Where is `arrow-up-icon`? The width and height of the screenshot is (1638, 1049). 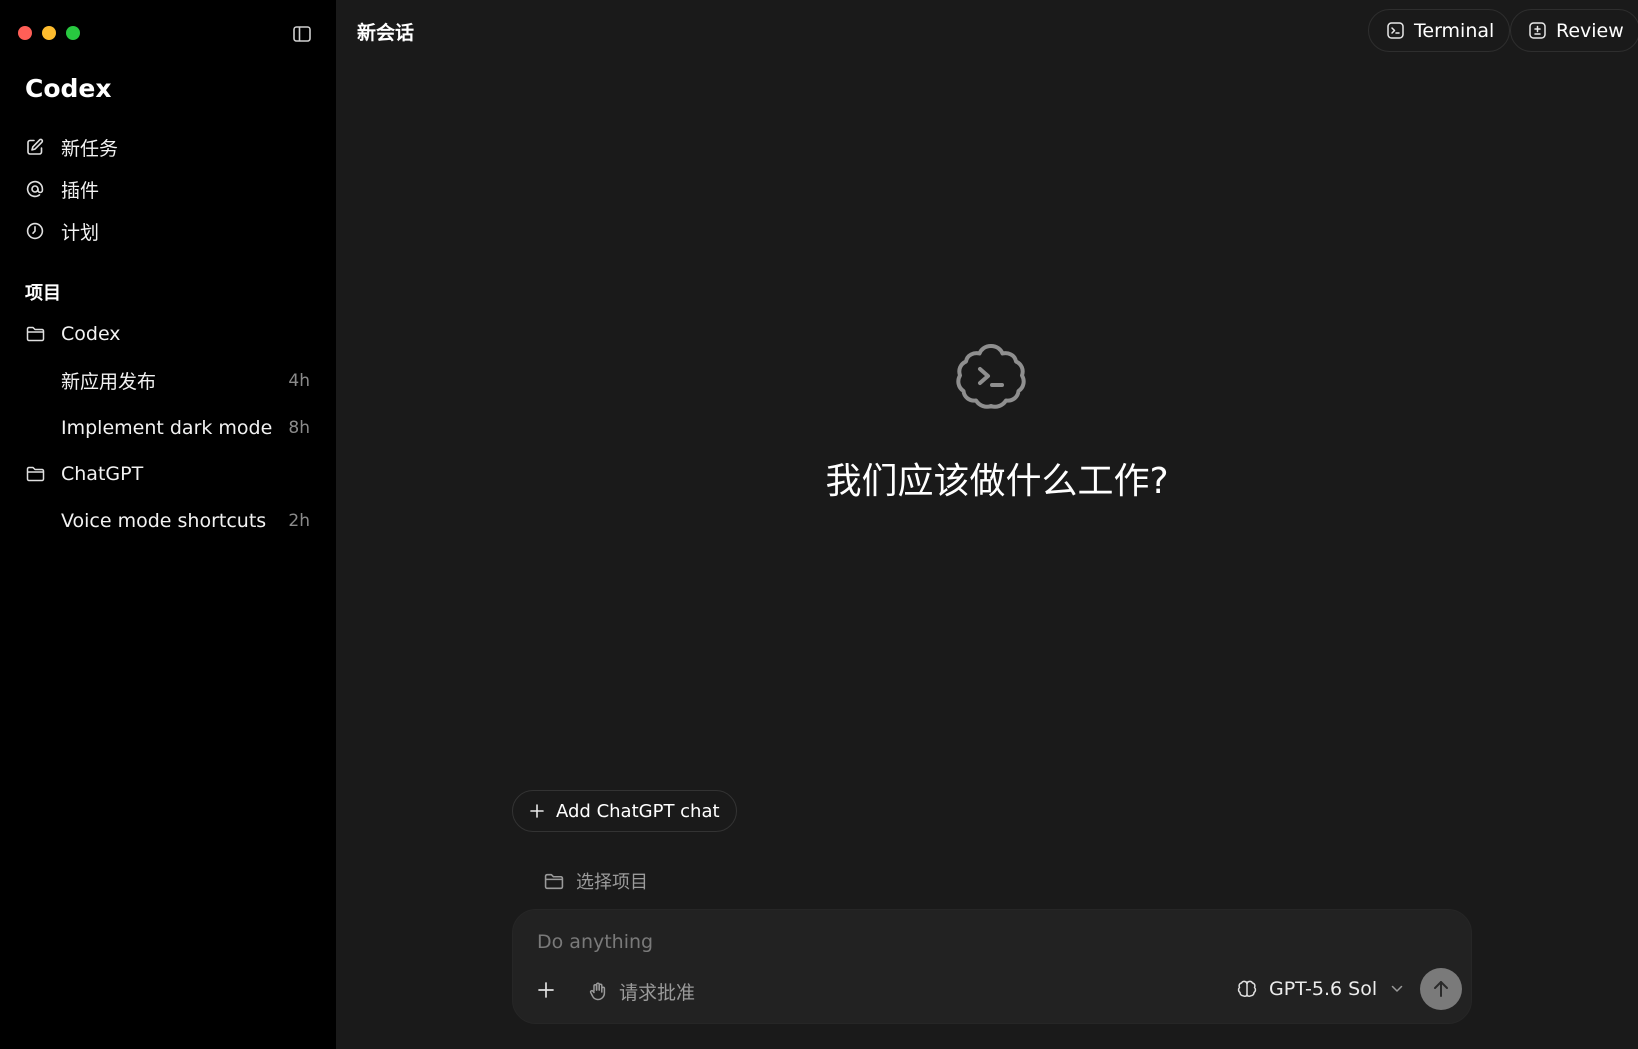
arrow-up-icon is located at coordinates (1441, 989).